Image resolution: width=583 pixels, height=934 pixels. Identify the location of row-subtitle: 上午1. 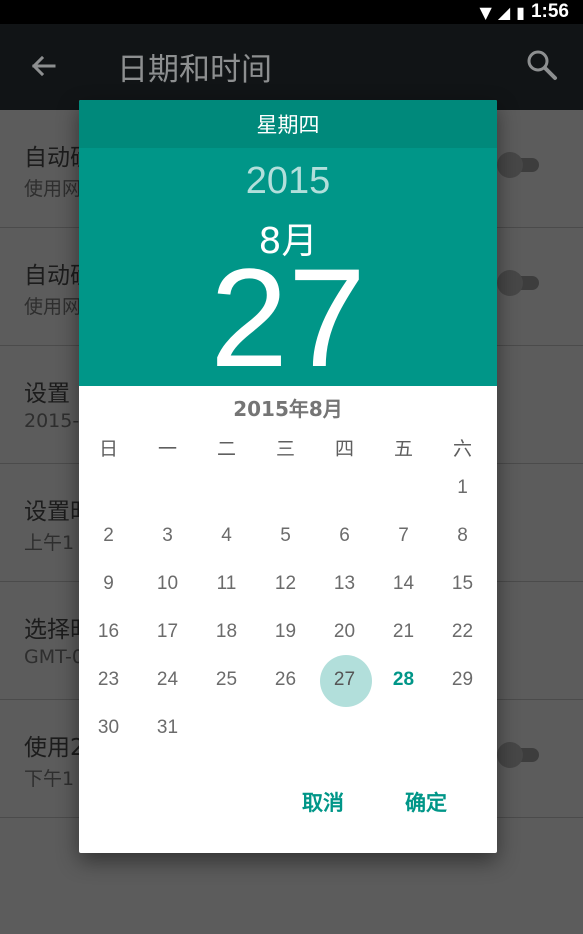
(49, 543).